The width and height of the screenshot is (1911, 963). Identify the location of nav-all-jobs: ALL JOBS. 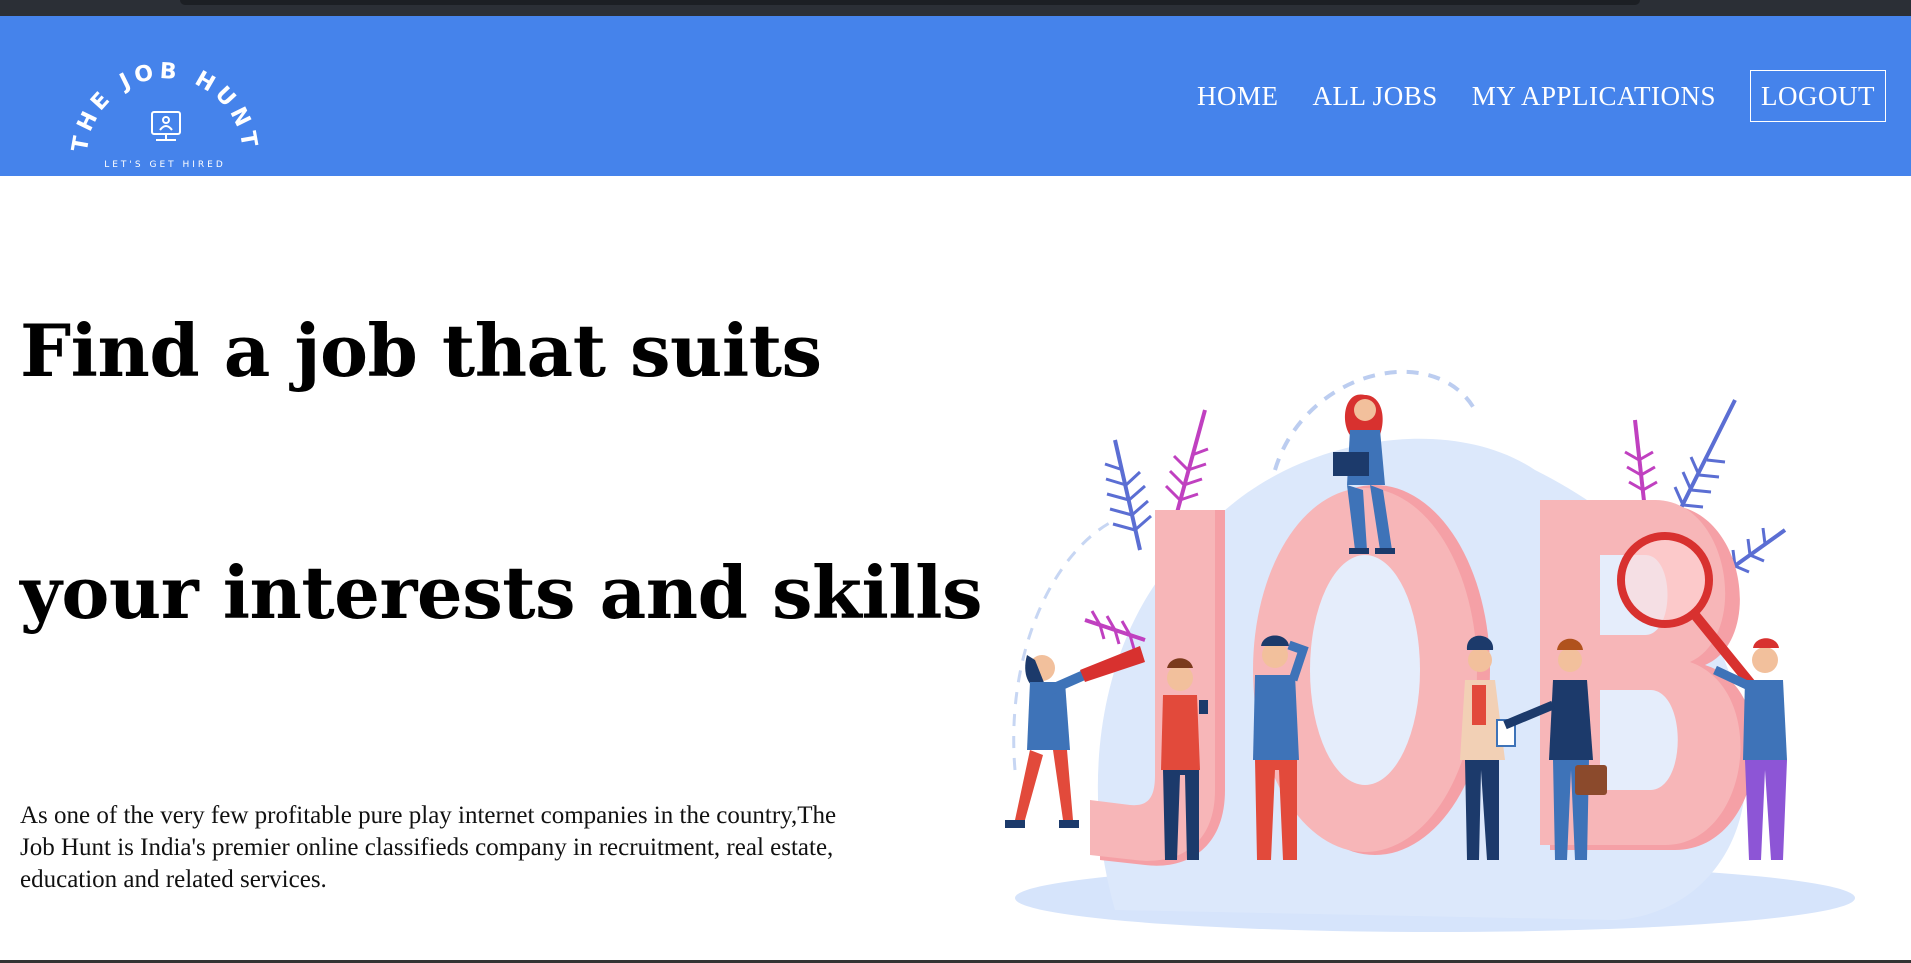
(1374, 96).